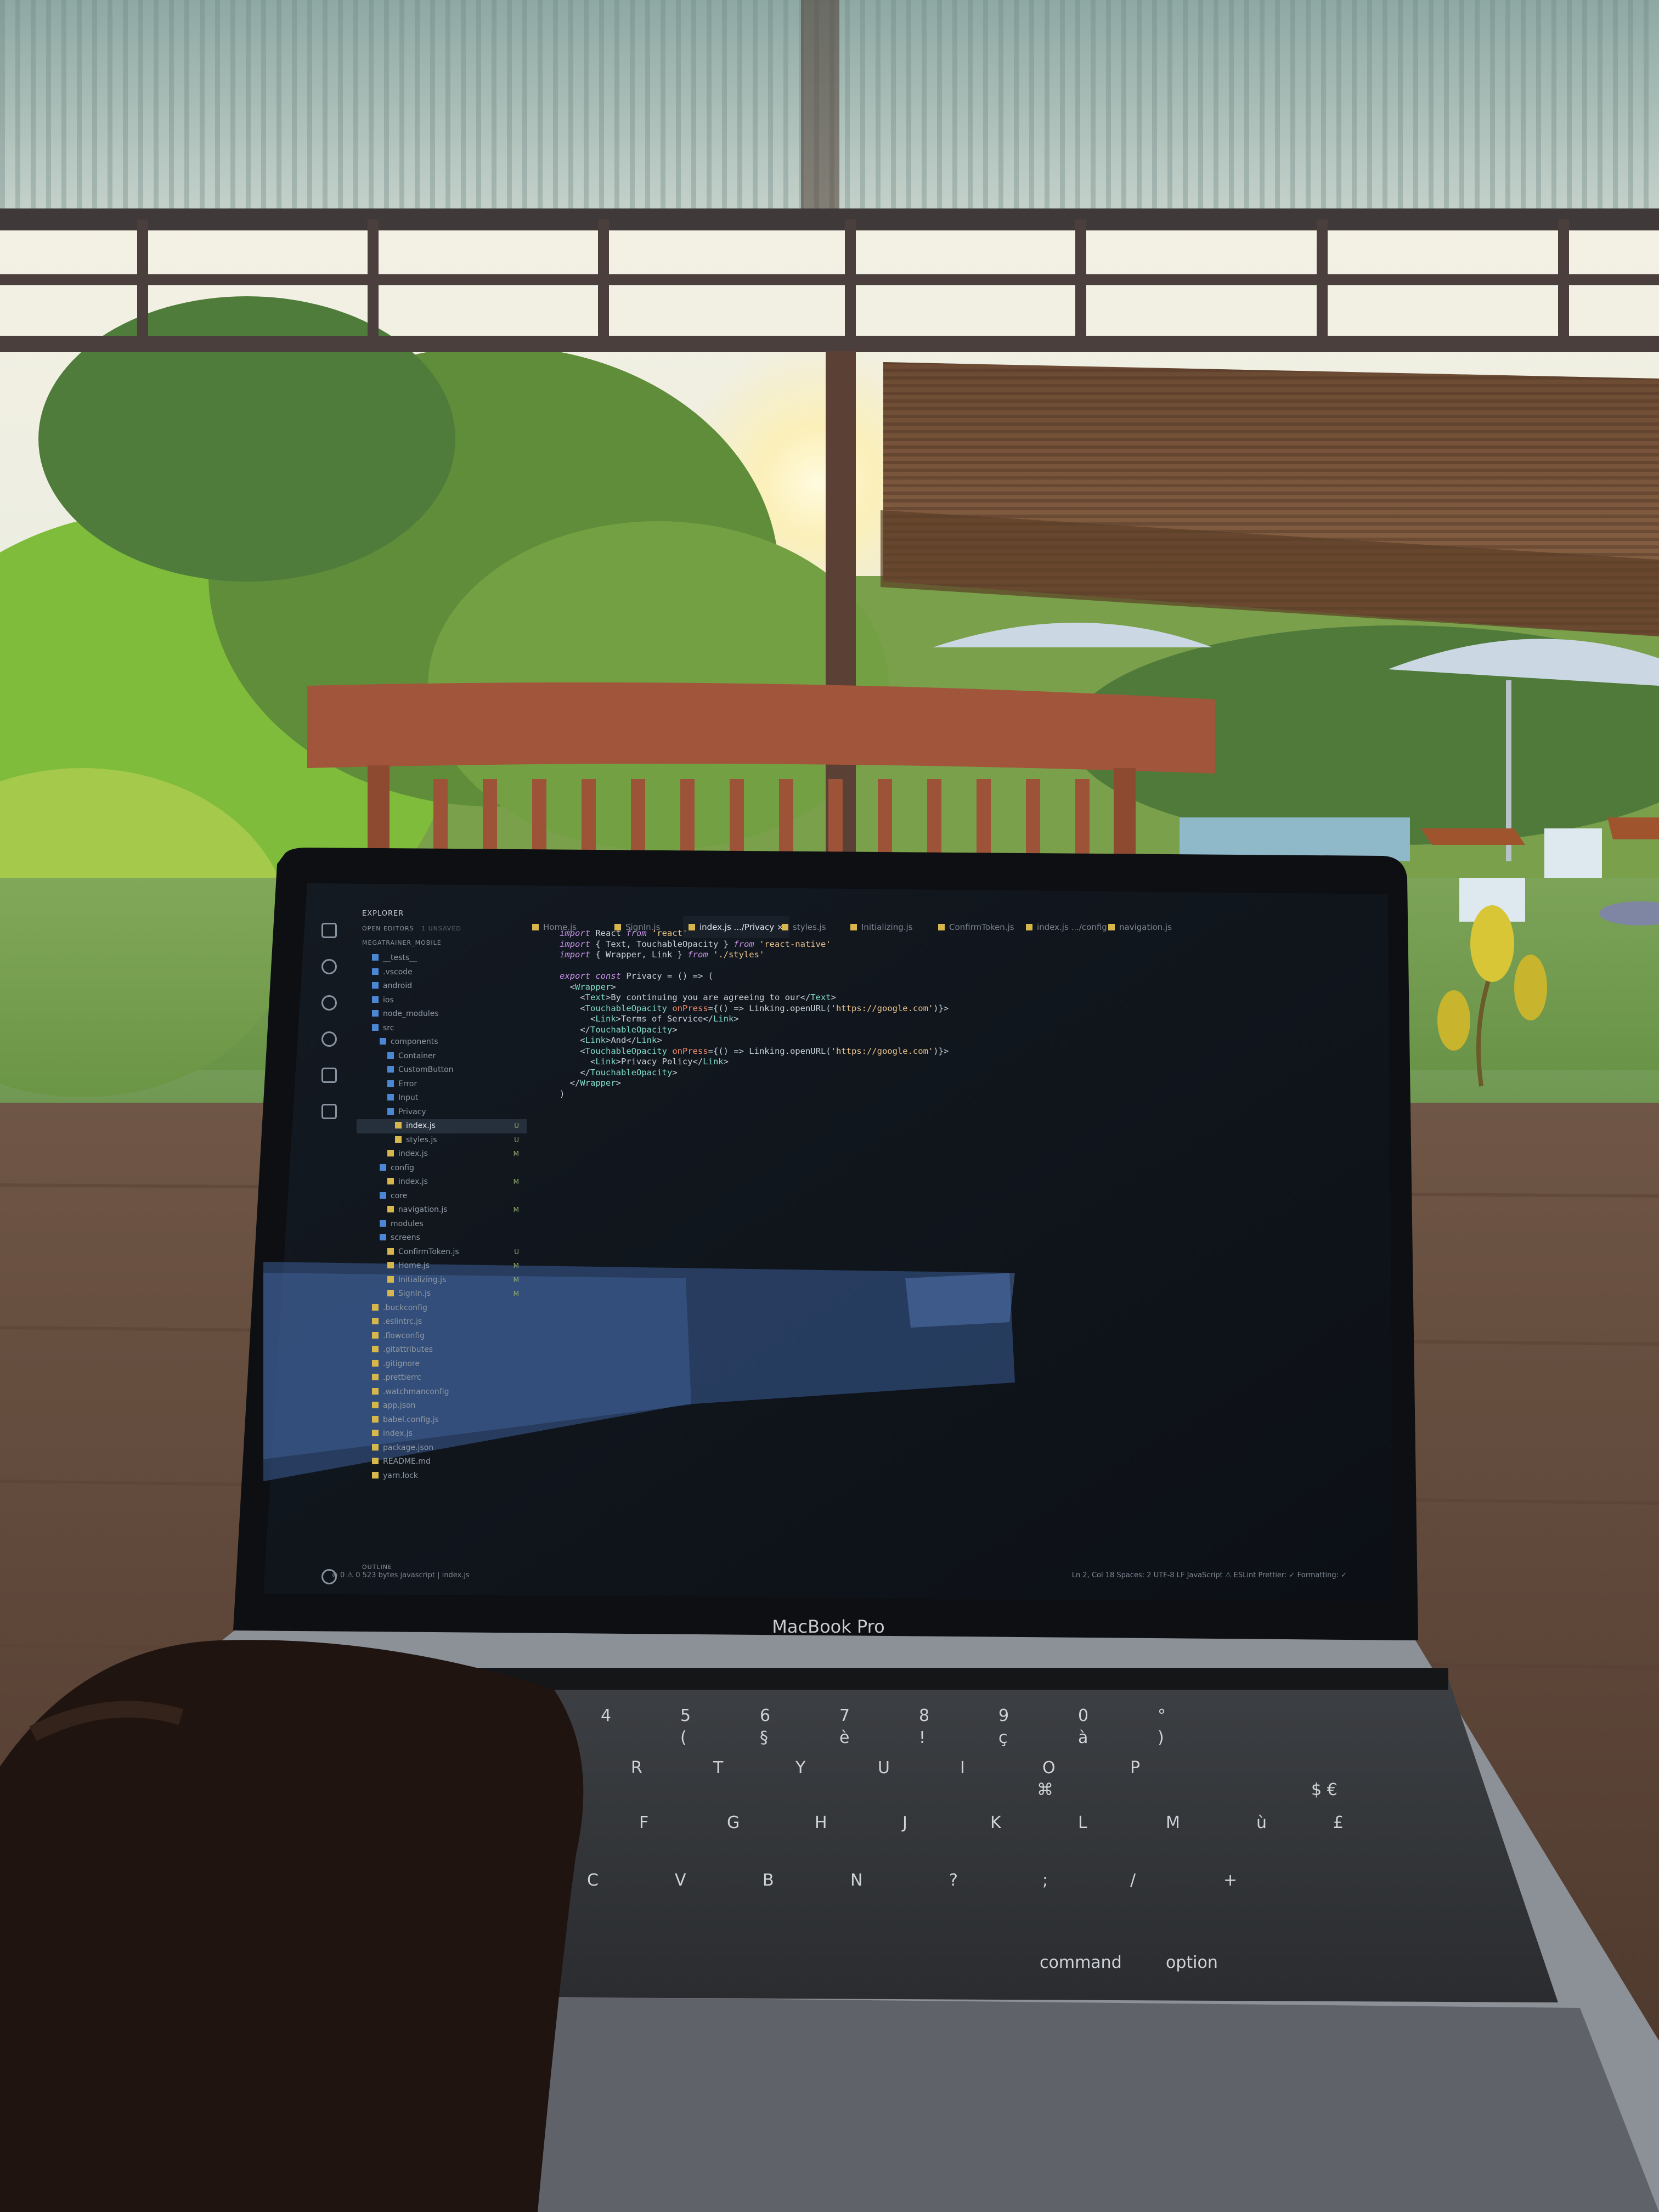 This screenshot has width=1659, height=2212. I want to click on keycap: K, so click(995, 1823).